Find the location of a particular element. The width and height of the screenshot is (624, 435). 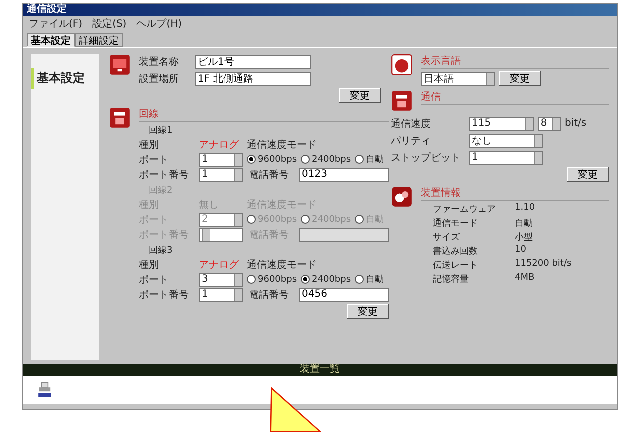

language-dropdown: 日本語 is located at coordinates (458, 79).